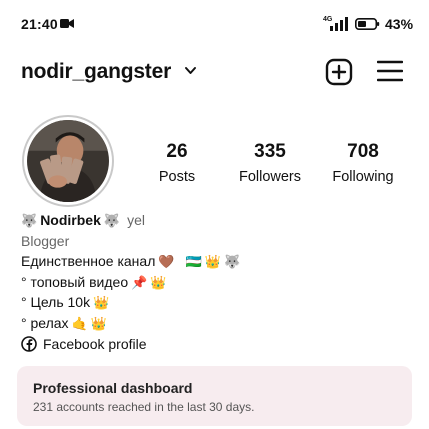 The width and height of the screenshot is (429, 429). Describe the element at coordinates (339, 24) in the screenshot. I see `signal-icon` at that location.